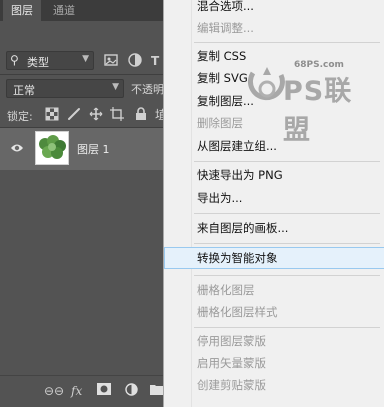 The height and width of the screenshot is (407, 384). I want to click on menu-item-rasterize-layer: 栅格化图层, so click(226, 290).